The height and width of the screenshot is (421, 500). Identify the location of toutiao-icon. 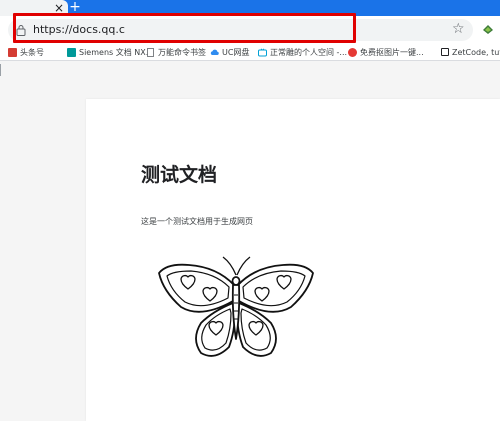
(12, 52).